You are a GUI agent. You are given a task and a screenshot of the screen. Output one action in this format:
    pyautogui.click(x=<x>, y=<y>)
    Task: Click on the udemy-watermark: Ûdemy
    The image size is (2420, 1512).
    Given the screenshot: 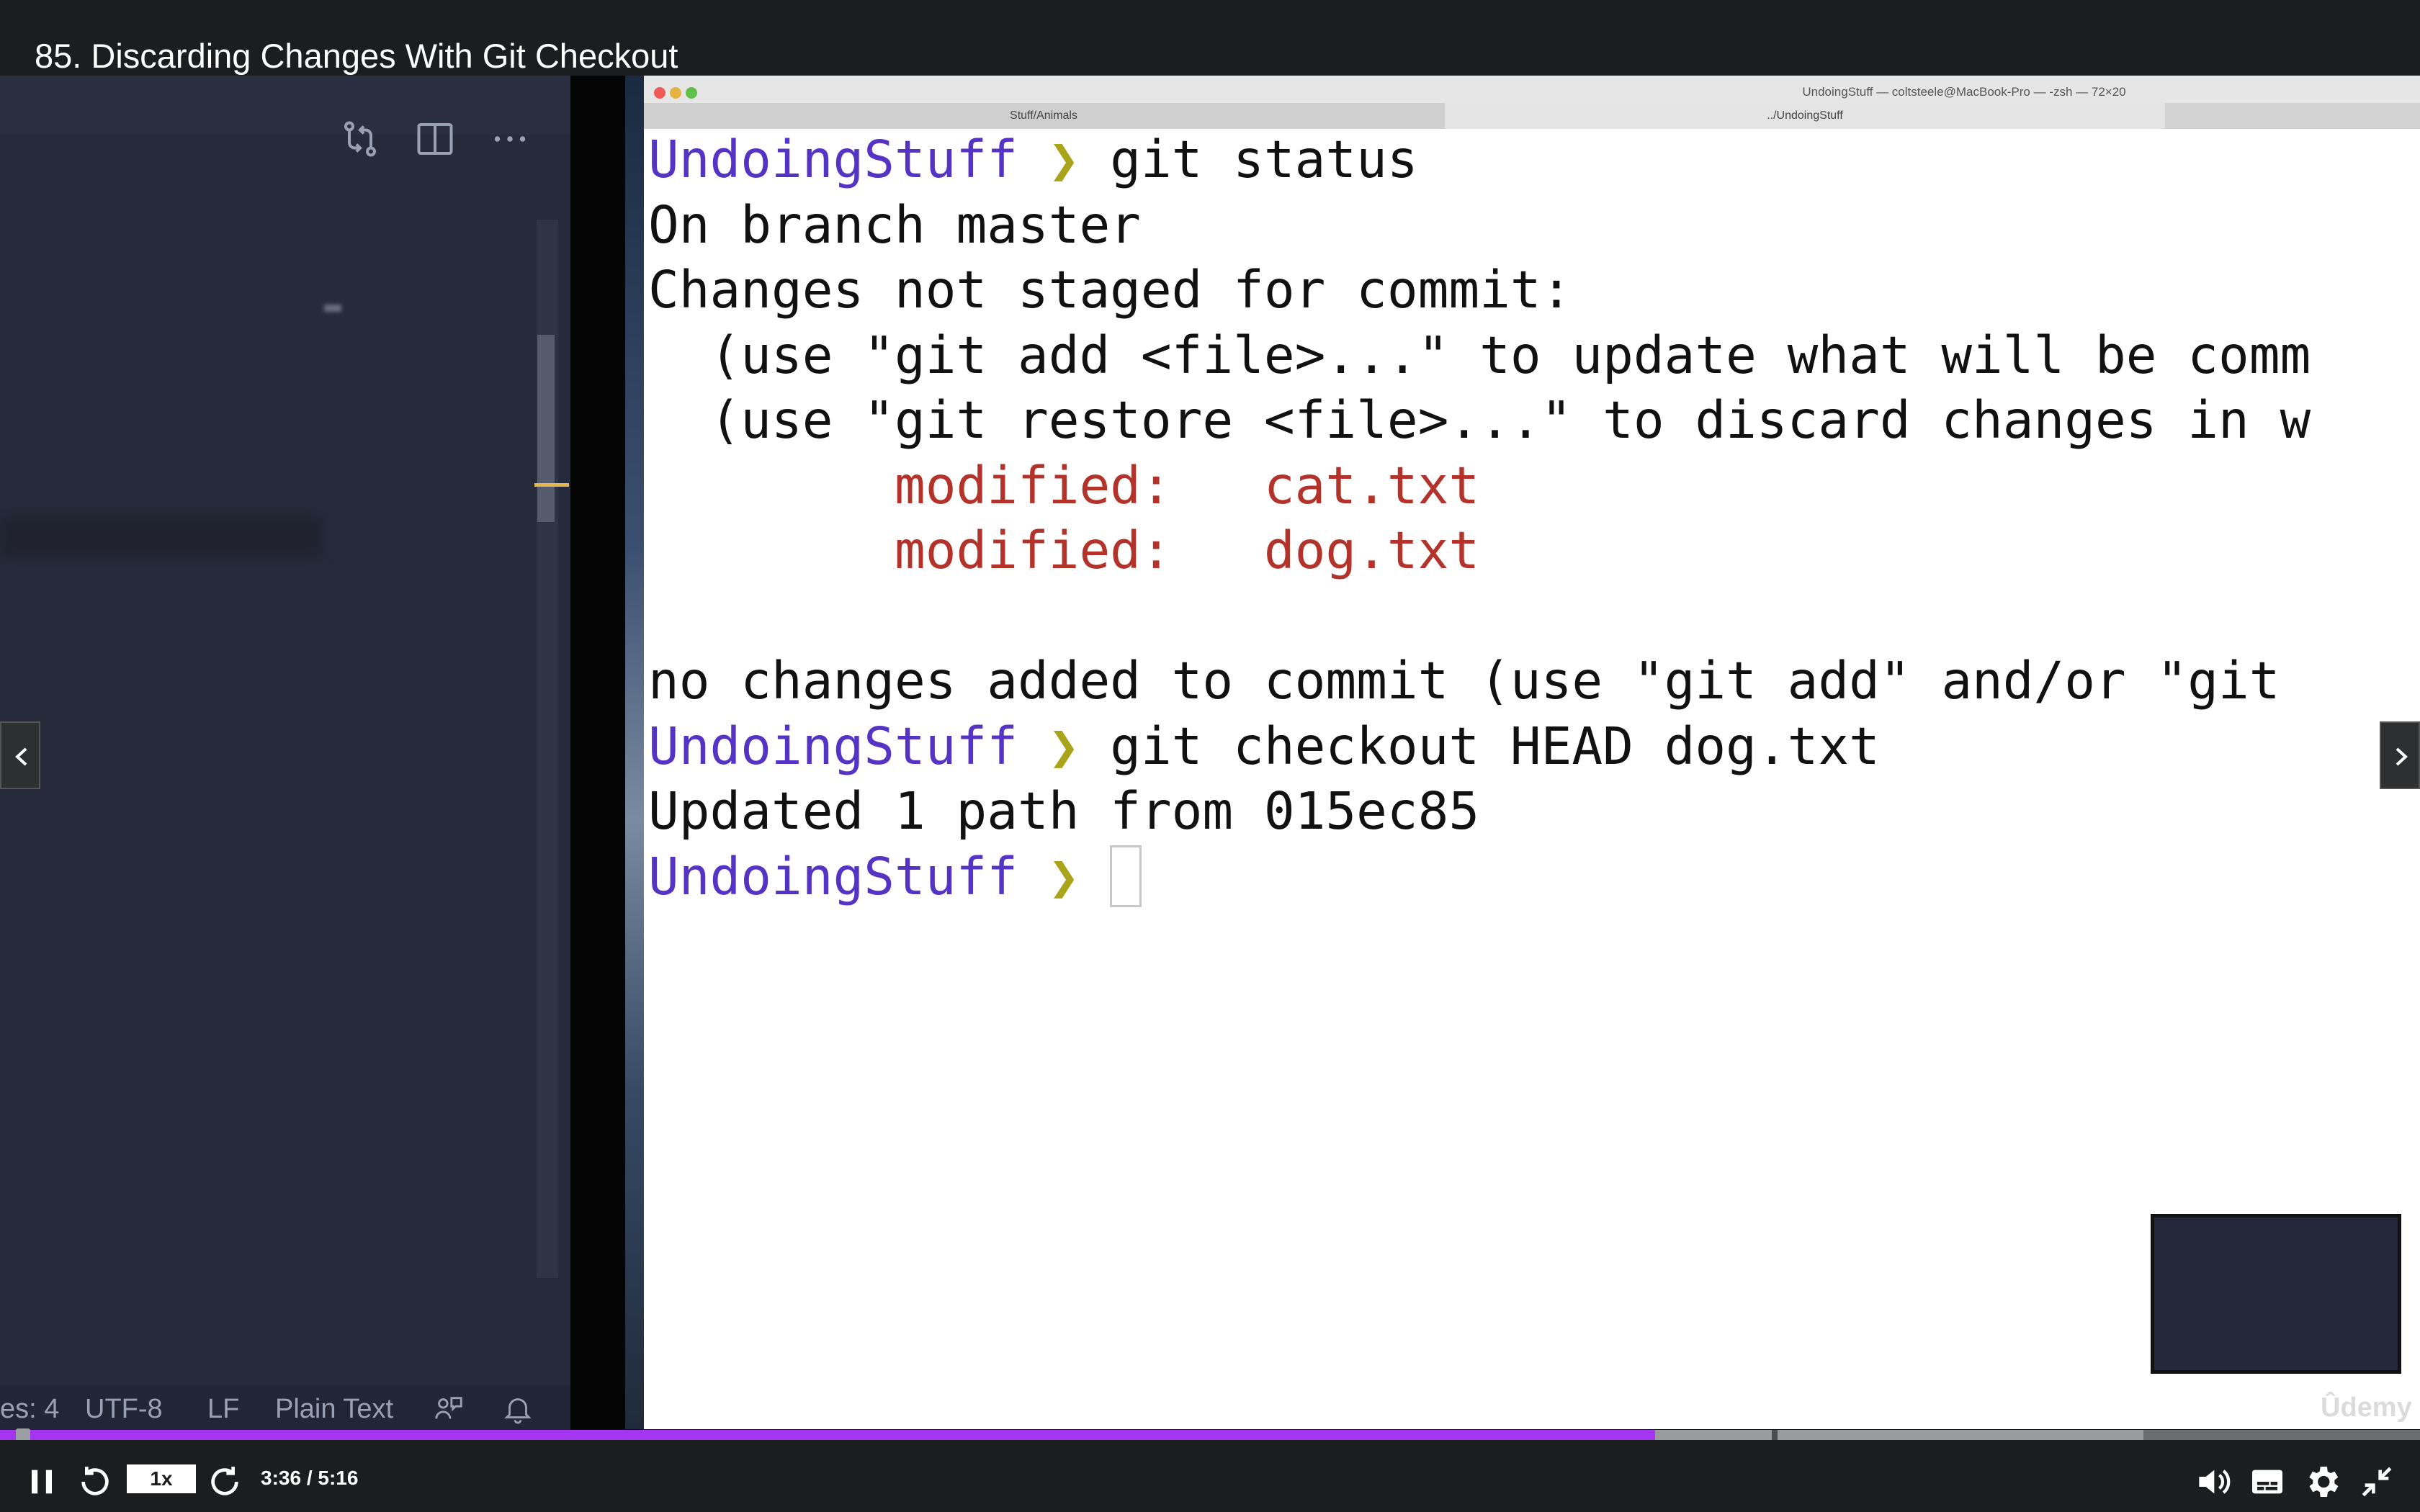 What is the action you would take?
    pyautogui.click(x=2366, y=1407)
    